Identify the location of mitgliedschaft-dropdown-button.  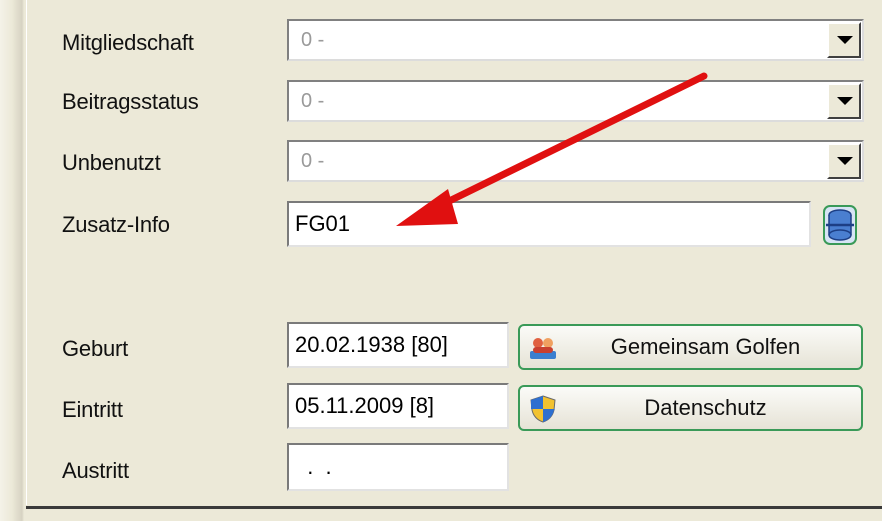
(844, 40).